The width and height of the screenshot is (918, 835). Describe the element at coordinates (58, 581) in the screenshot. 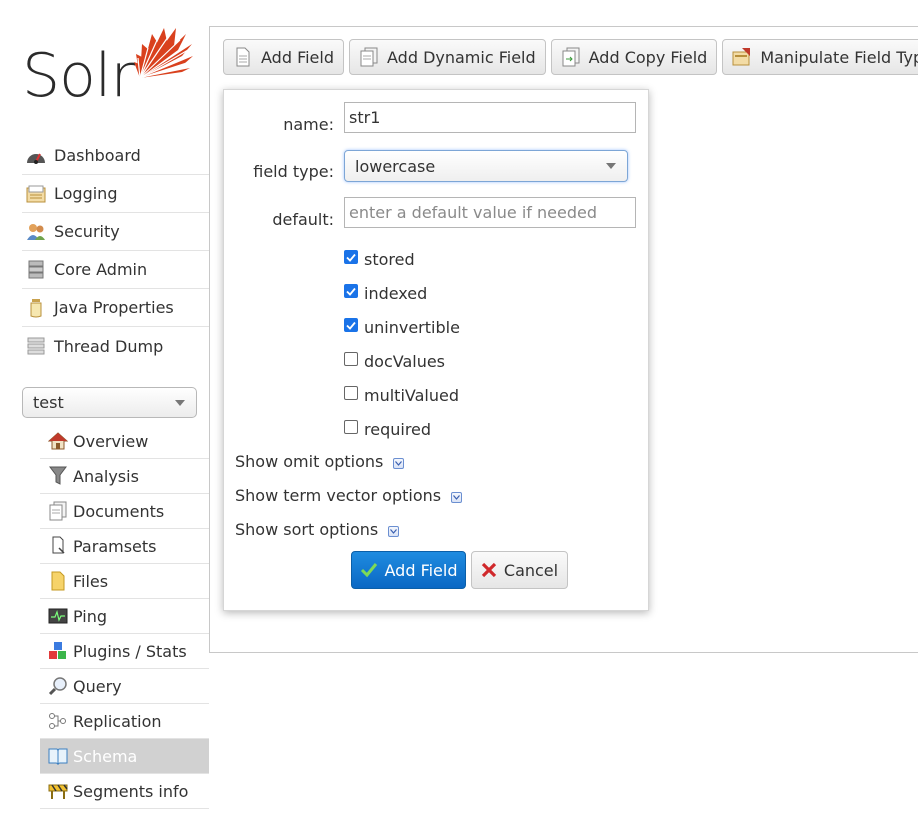

I see `files-icon` at that location.